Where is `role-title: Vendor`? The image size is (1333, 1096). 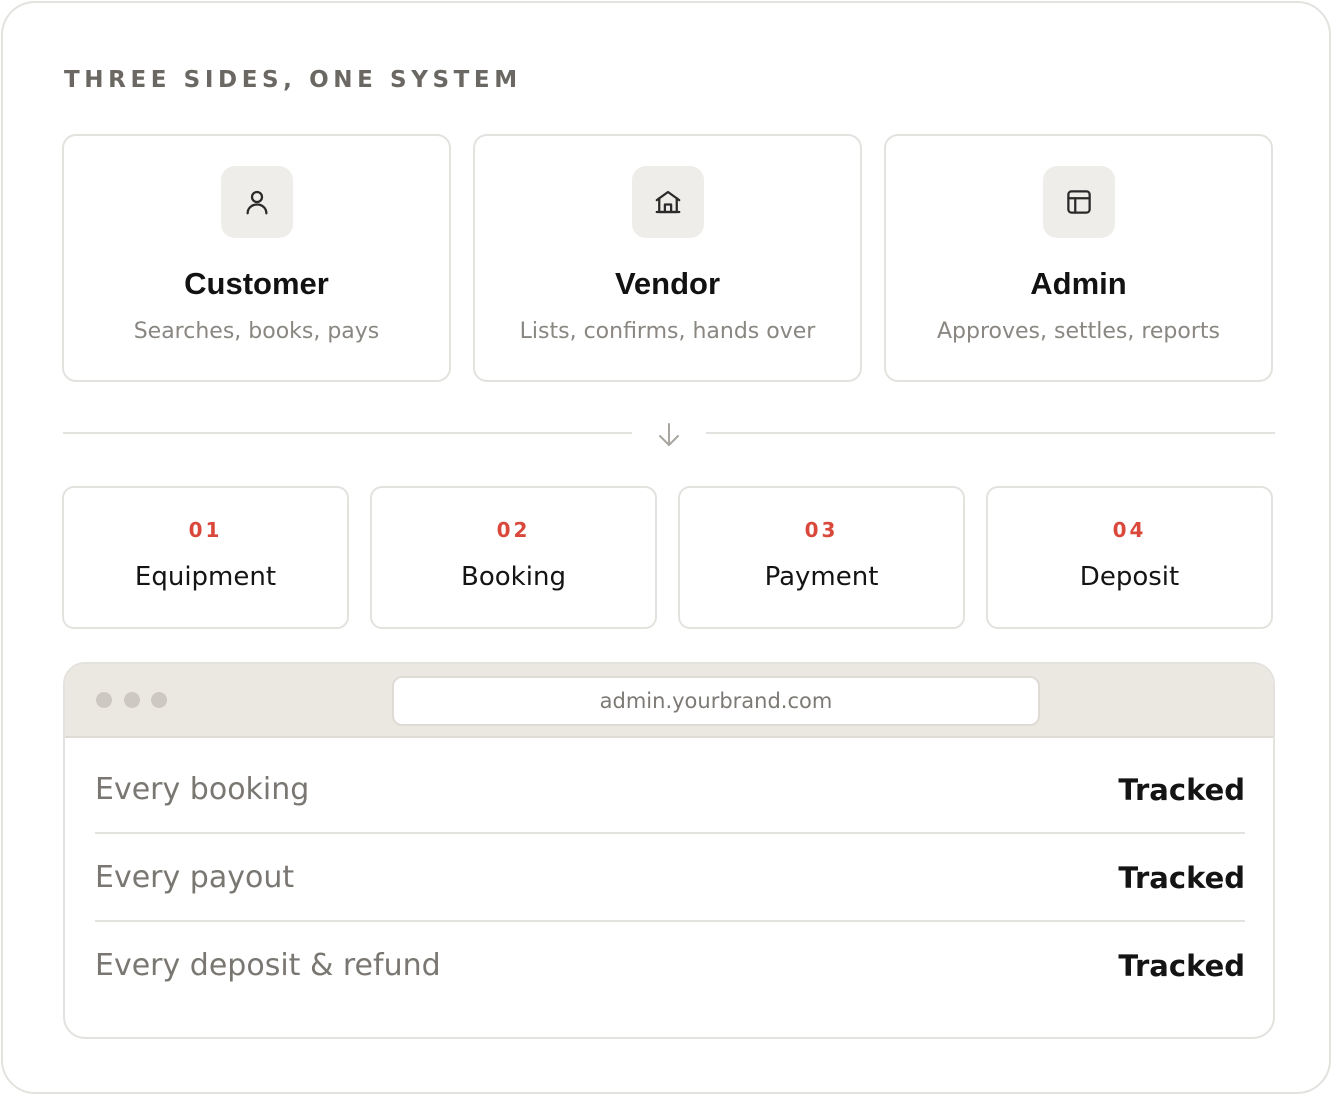
role-title: Vendor is located at coordinates (667, 283).